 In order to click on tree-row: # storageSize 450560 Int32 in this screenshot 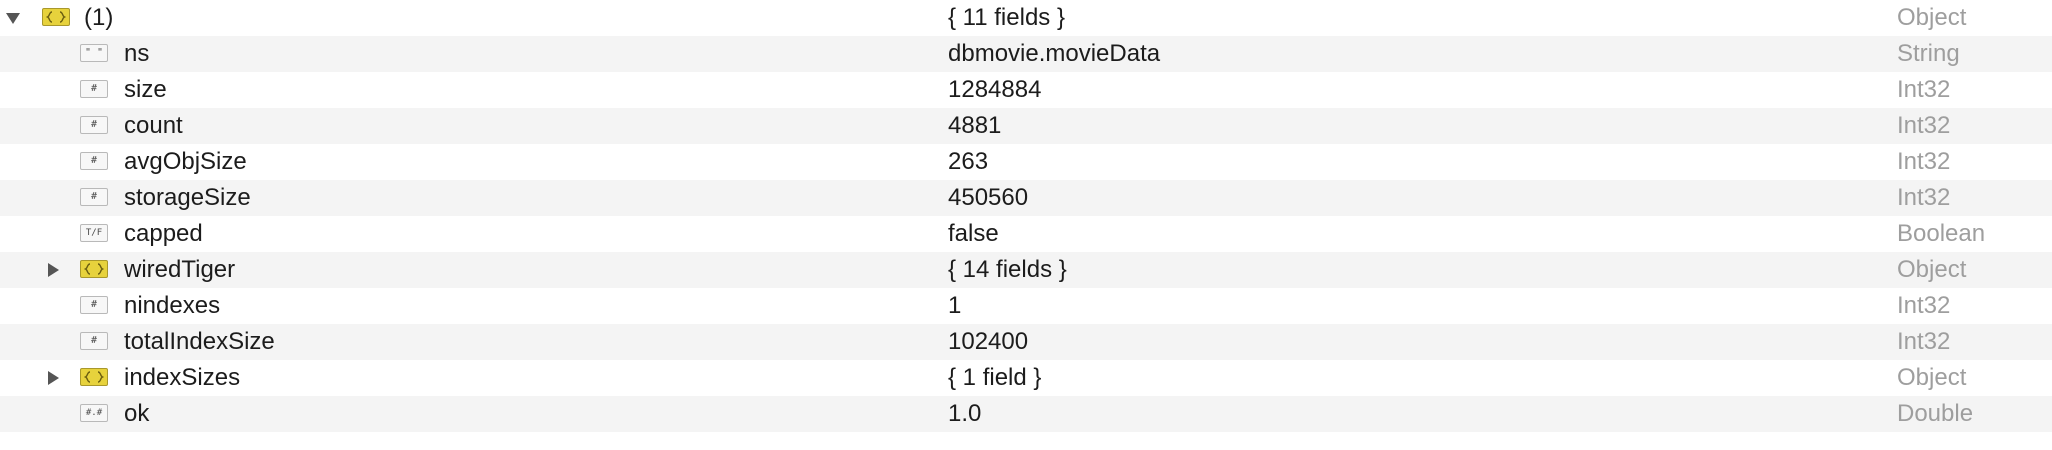, I will do `click(1026, 198)`.